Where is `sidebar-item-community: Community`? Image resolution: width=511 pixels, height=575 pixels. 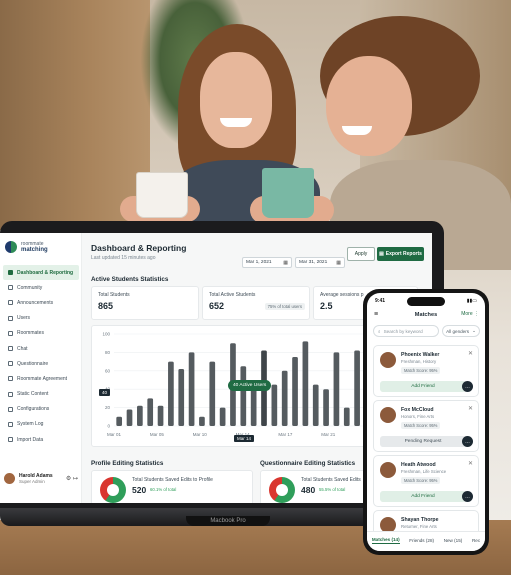 sidebar-item-community: Community is located at coordinates (41, 287).